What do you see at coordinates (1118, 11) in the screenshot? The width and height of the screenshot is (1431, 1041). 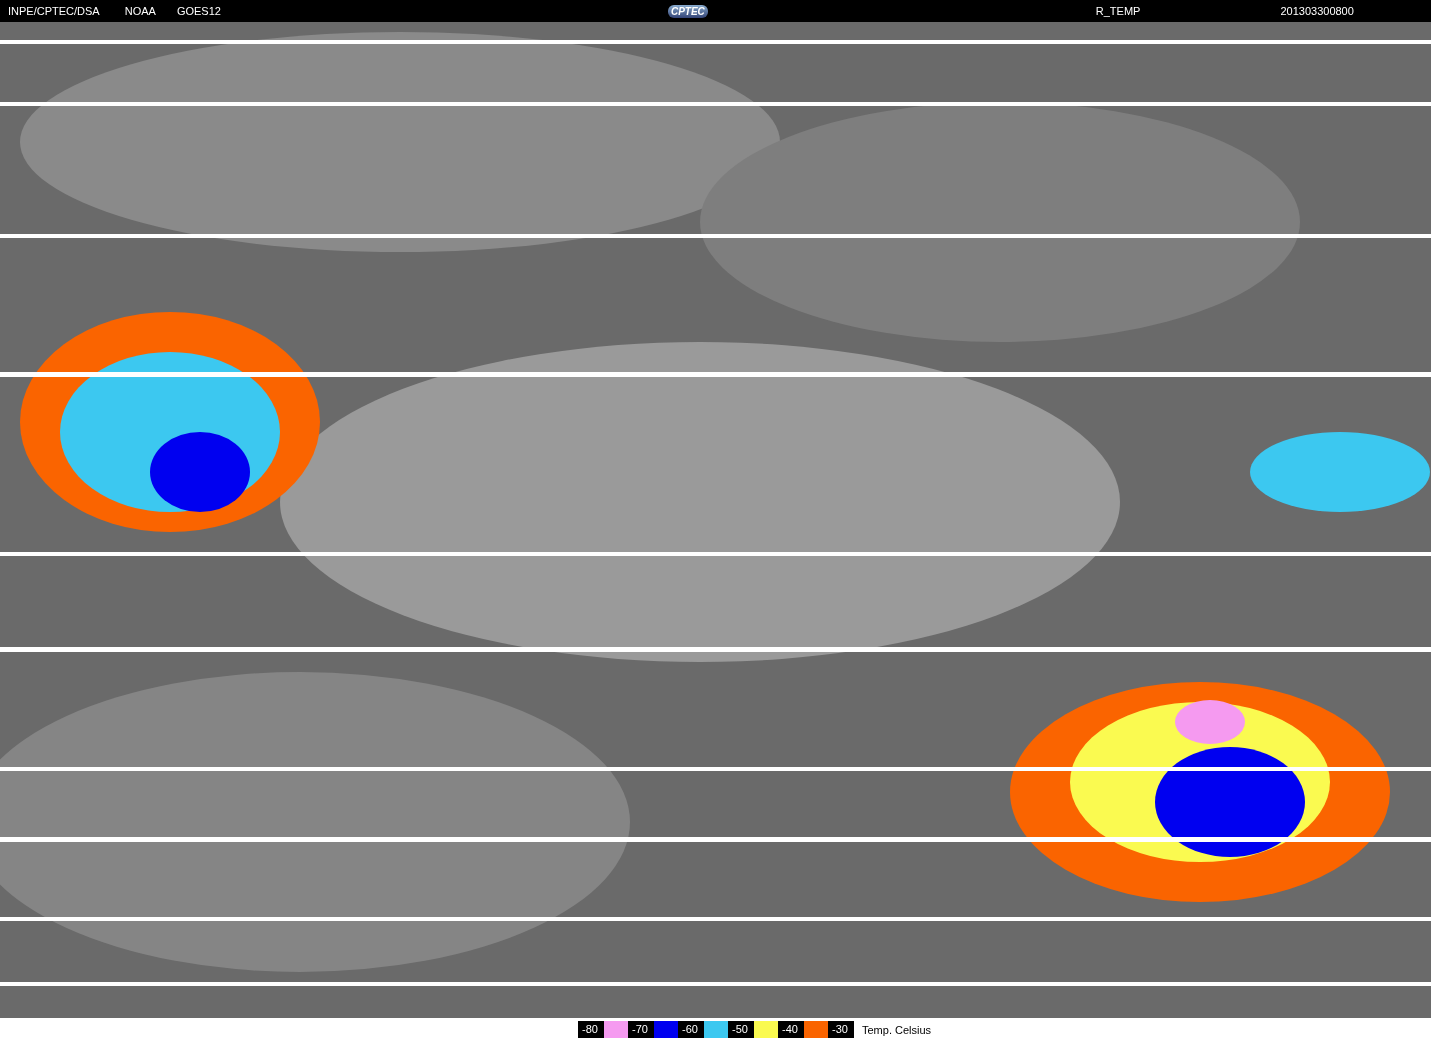 I see `product-label: R_TEMP` at bounding box center [1118, 11].